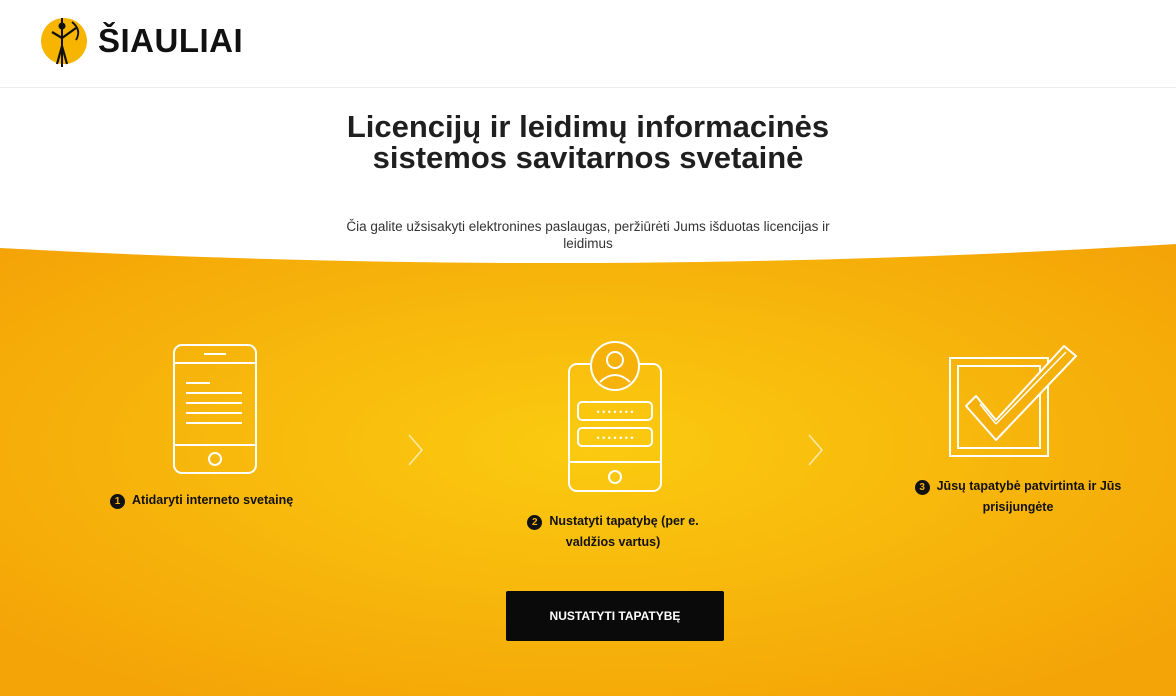 The width and height of the screenshot is (1176, 696). I want to click on step-1-number: 1, so click(117, 501).